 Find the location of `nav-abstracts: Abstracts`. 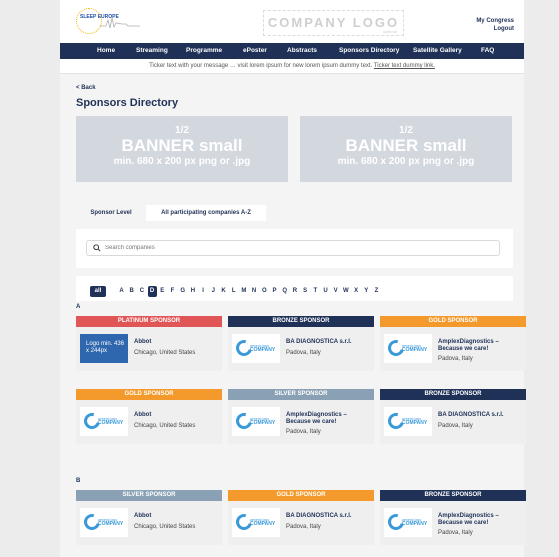

nav-abstracts: Abstracts is located at coordinates (302, 50).